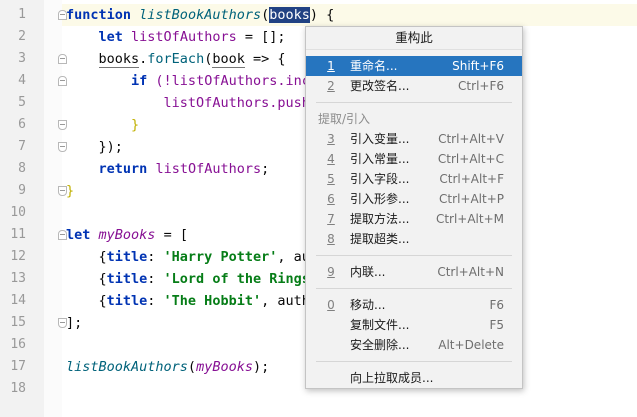  What do you see at coordinates (22, 102) in the screenshot?
I see `line-number: 5` at bounding box center [22, 102].